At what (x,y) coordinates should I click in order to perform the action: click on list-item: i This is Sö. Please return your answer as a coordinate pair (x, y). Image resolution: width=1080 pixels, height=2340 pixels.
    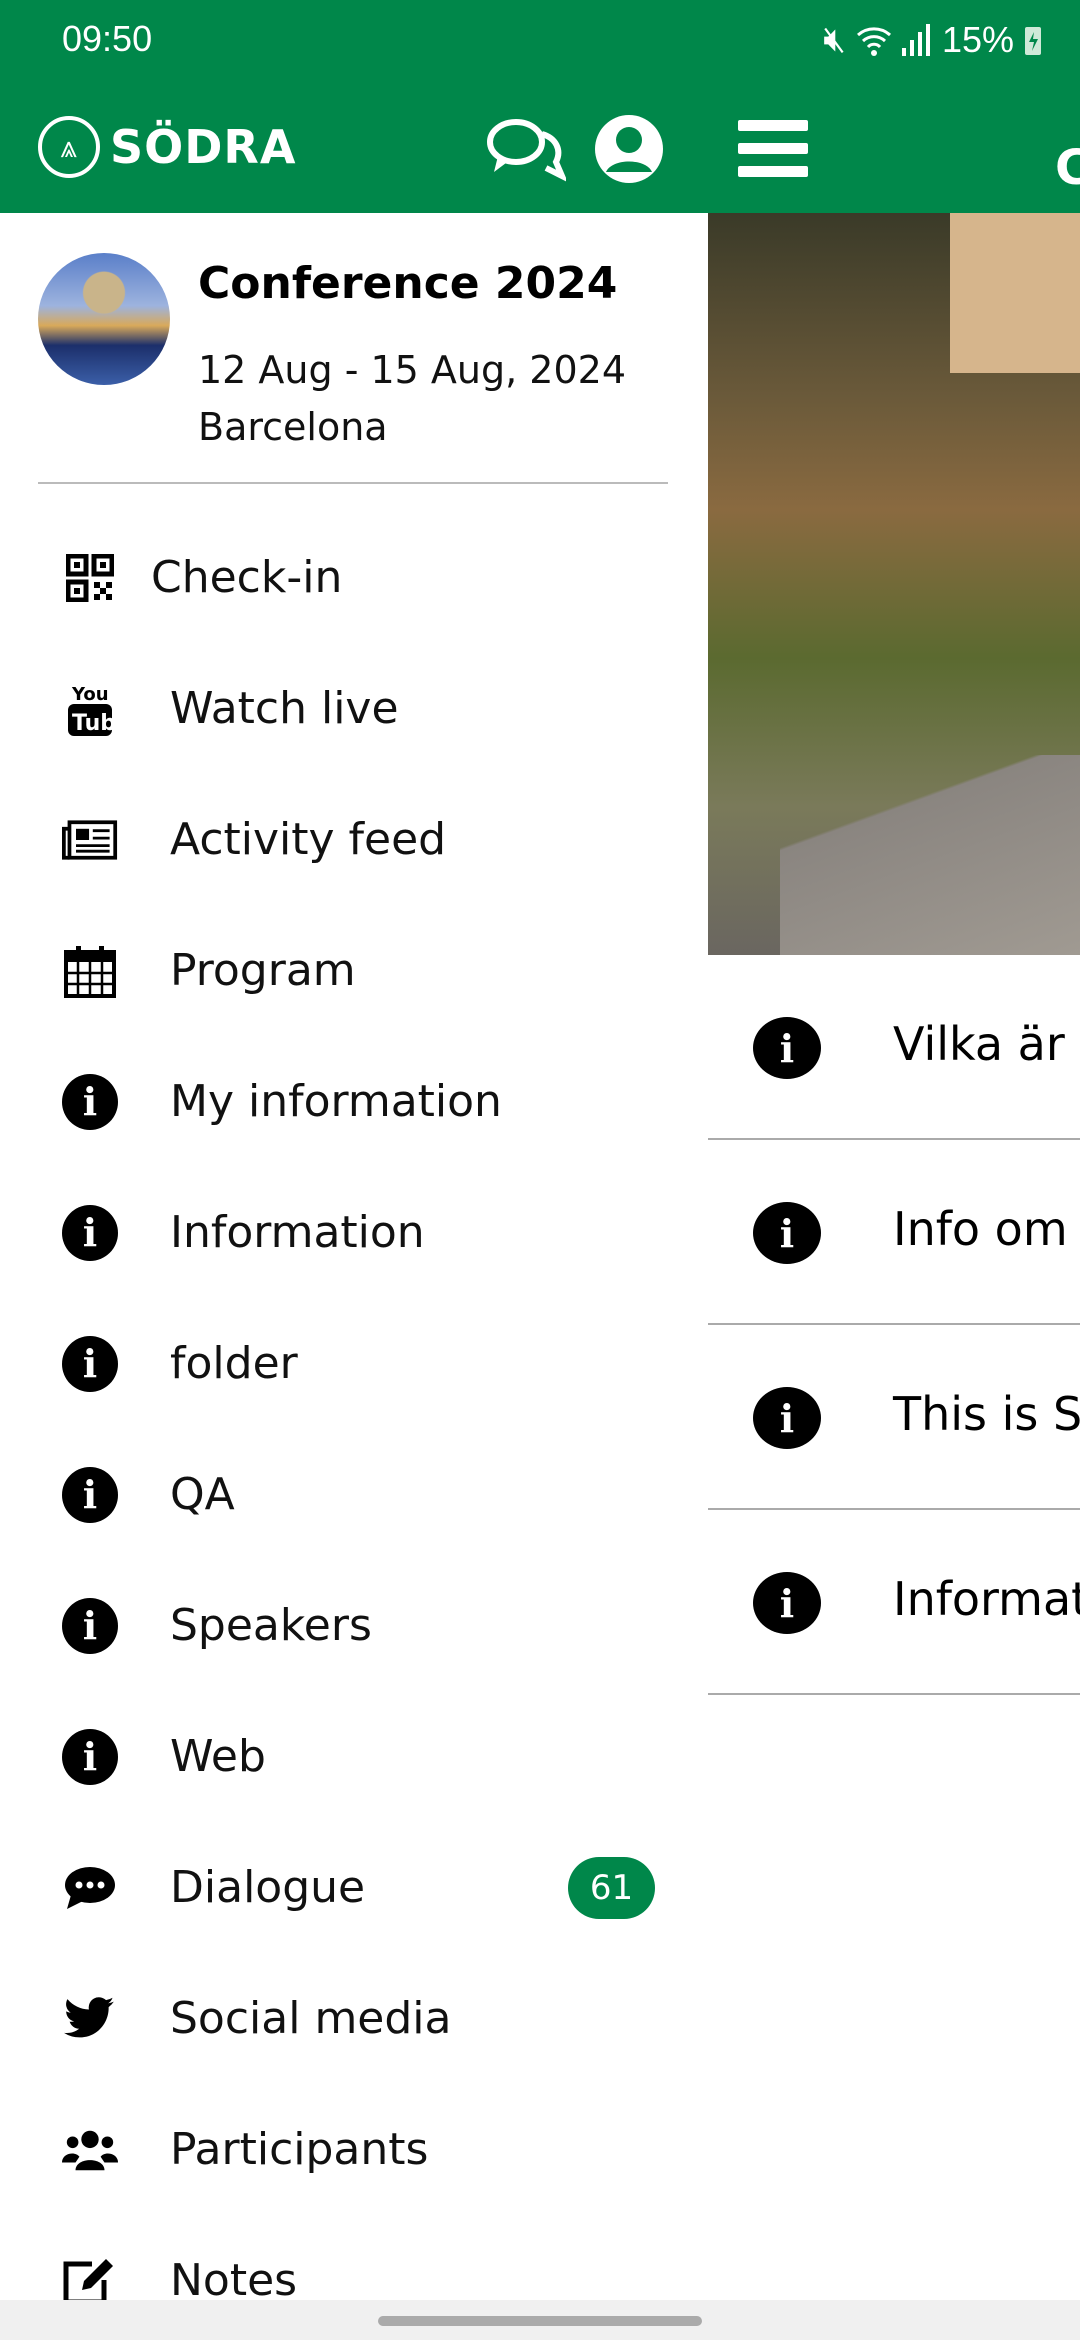
    Looking at the image, I should click on (894, 1417).